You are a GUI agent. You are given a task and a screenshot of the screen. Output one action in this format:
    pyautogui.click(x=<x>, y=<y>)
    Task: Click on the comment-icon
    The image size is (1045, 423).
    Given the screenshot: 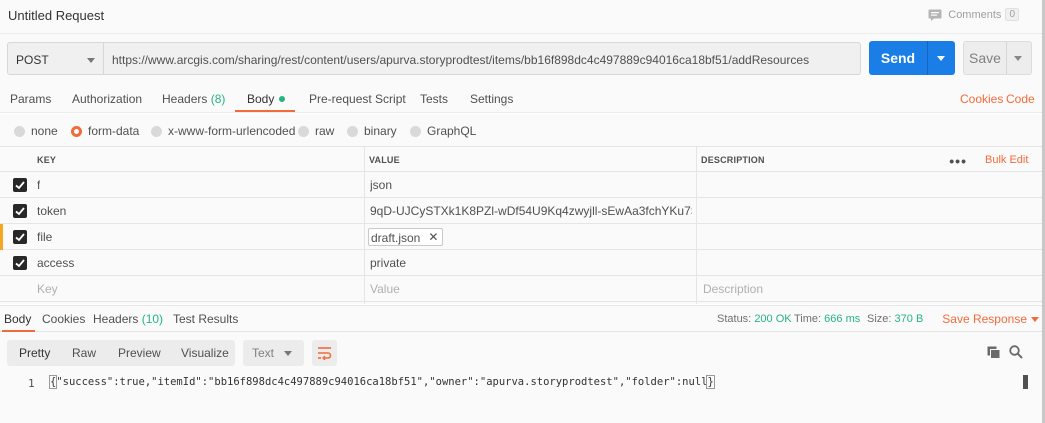 What is the action you would take?
    pyautogui.click(x=935, y=15)
    